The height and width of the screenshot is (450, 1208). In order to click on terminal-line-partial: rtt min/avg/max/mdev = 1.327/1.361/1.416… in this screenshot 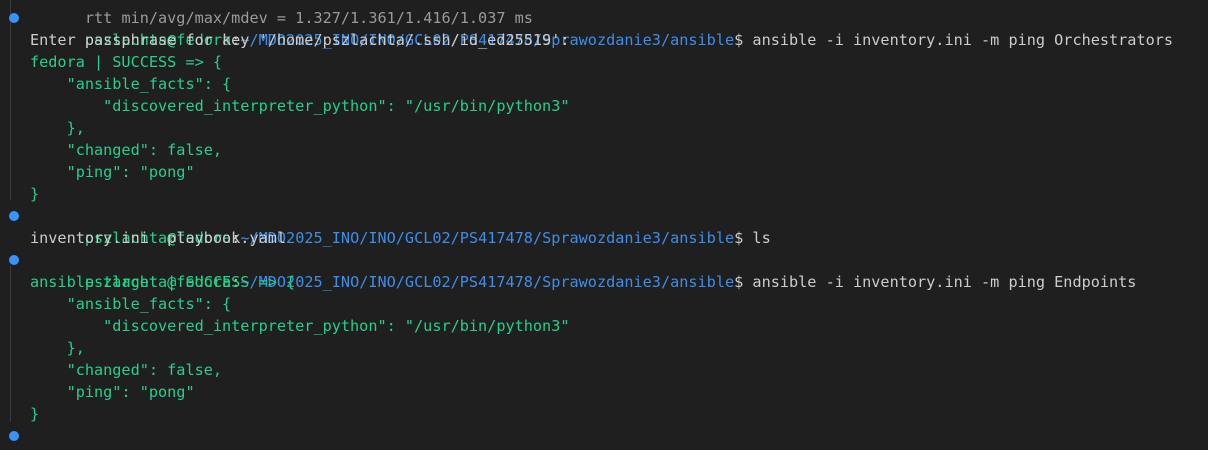, I will do `click(308, 18)`.